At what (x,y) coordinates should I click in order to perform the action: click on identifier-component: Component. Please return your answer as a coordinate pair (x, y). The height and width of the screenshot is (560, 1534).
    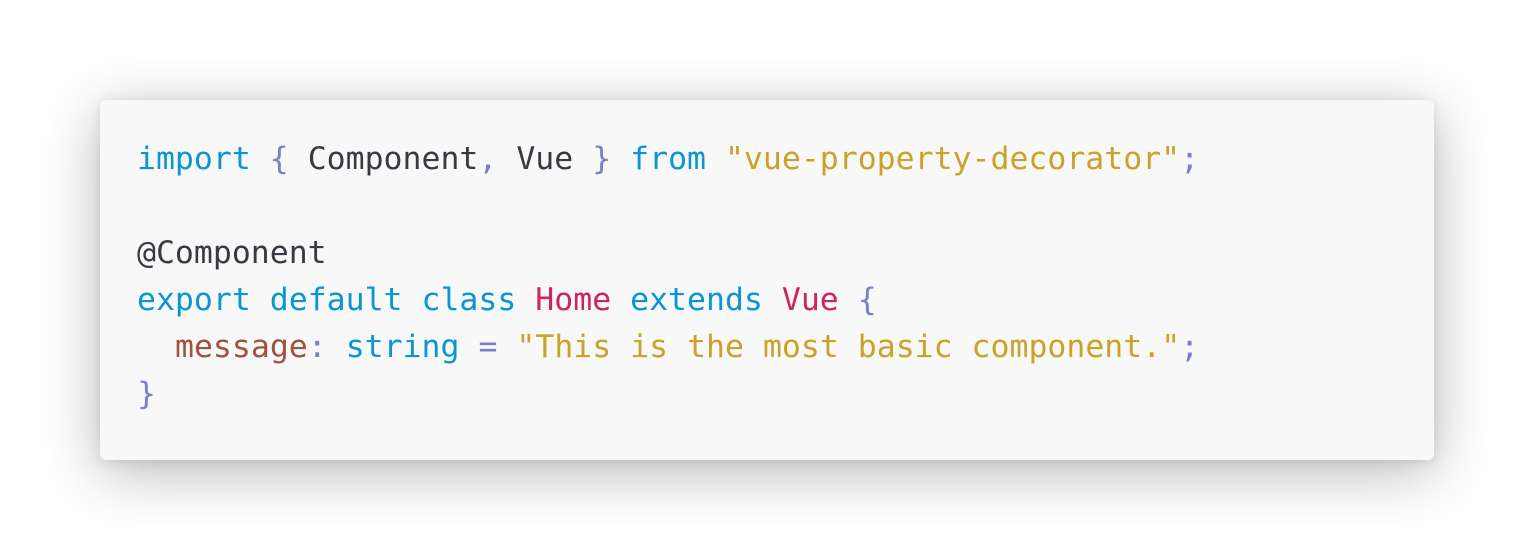
    Looking at the image, I should click on (393, 159).